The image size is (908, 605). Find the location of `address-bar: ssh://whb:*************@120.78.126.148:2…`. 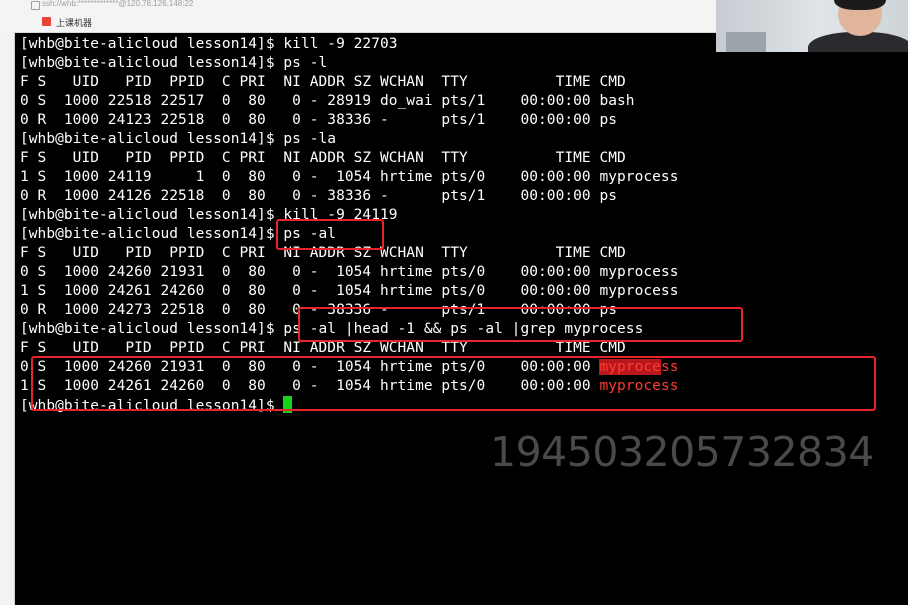

address-bar: ssh://whb:*************@120.78.126.148:2… is located at coordinates (358, 5).